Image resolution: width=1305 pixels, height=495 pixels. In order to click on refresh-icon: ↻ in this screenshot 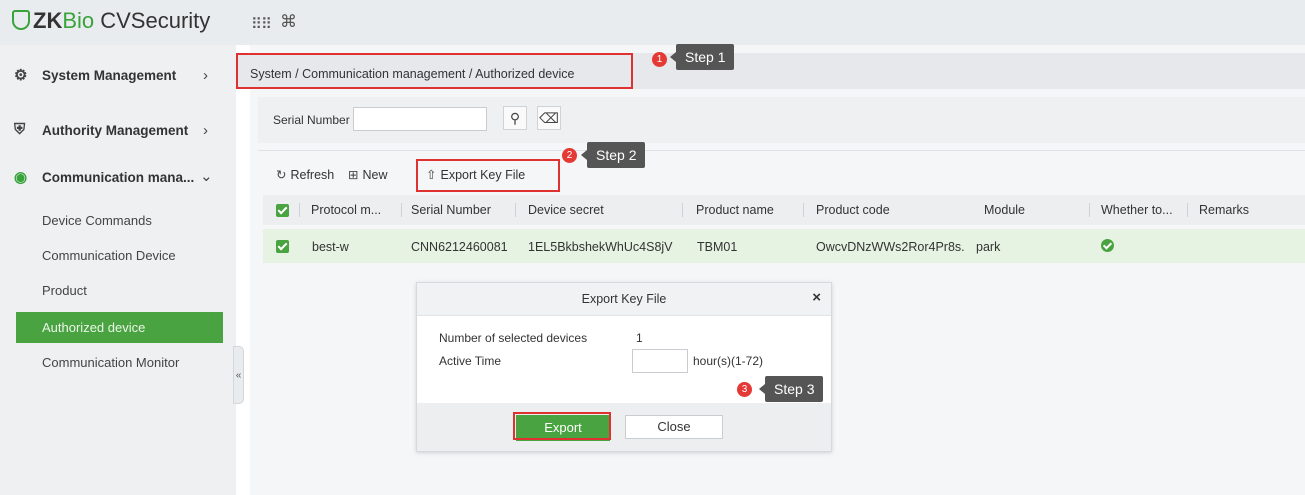, I will do `click(281, 175)`.